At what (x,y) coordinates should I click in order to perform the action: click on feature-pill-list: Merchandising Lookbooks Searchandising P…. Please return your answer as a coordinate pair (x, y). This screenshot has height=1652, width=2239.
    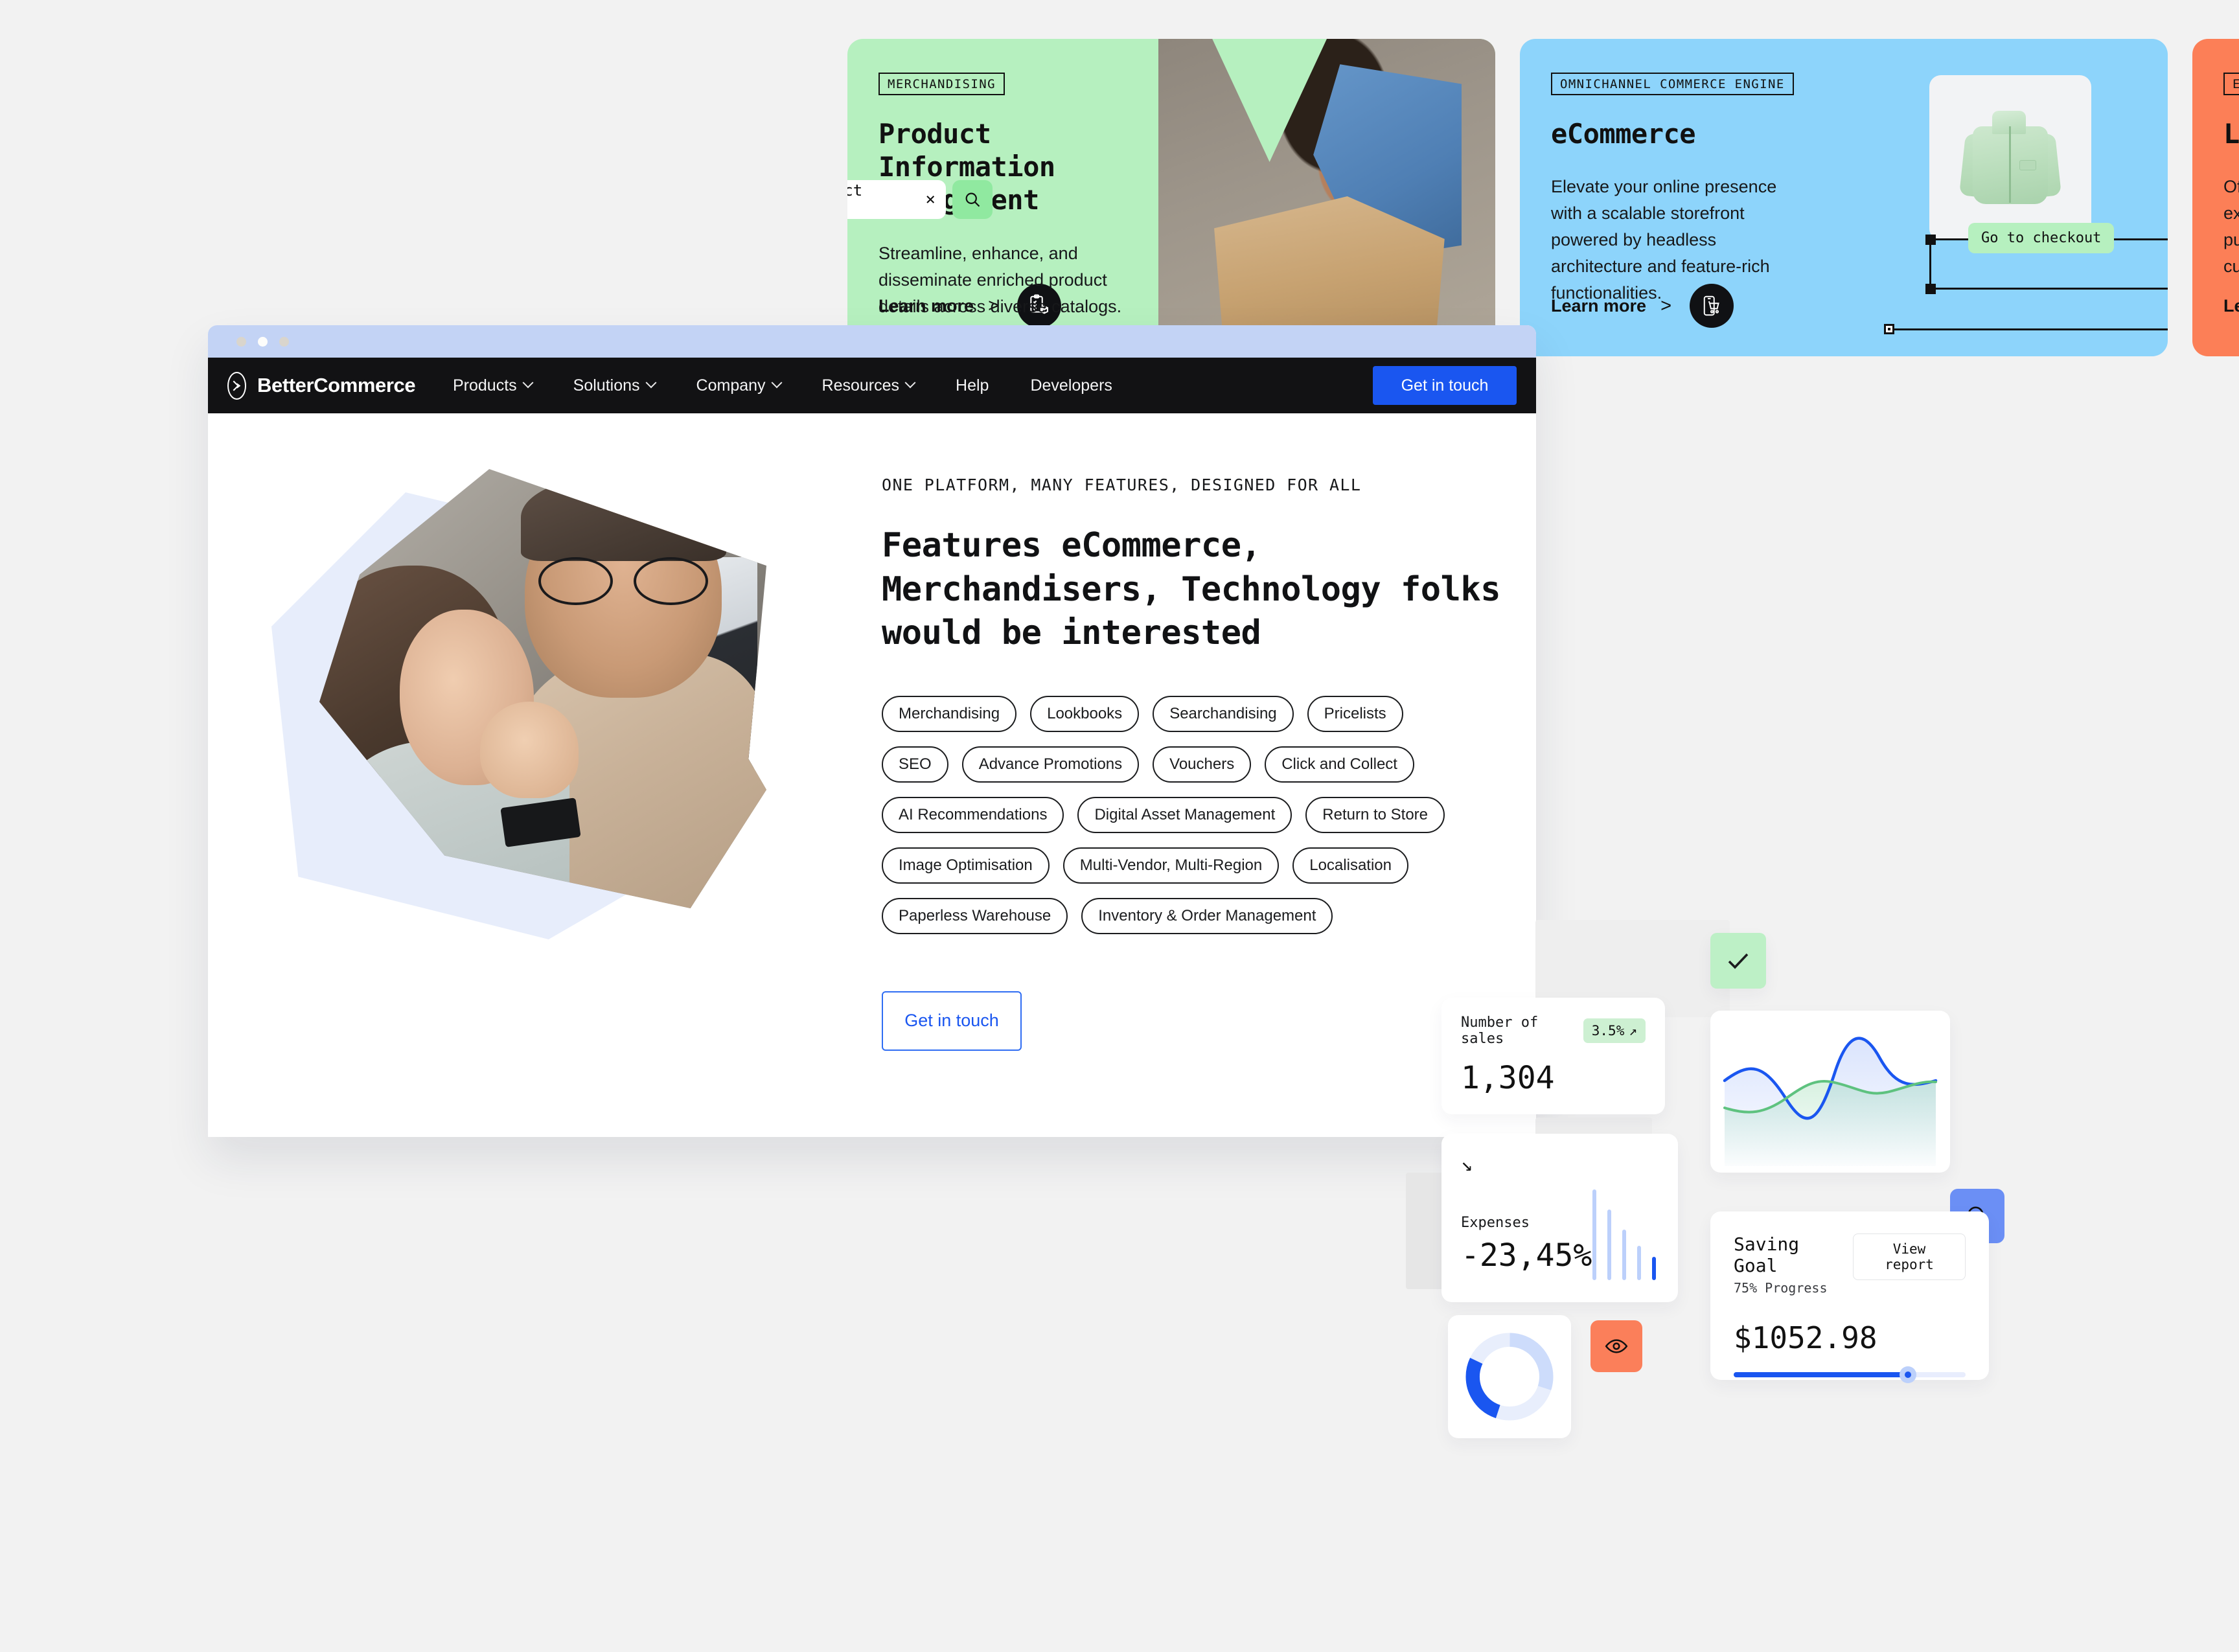
    Looking at the image, I should click on (1163, 814).